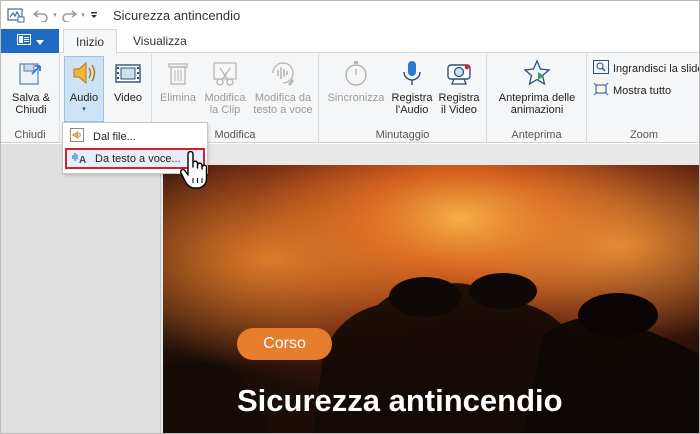 The width and height of the screenshot is (700, 434). Describe the element at coordinates (16, 15) in the screenshot. I see `app-icon` at that location.